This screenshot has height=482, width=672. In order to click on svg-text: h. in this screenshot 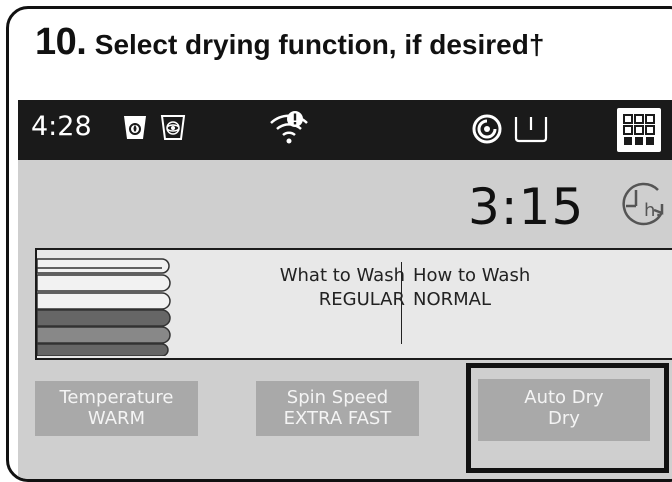, I will do `click(652, 210)`.